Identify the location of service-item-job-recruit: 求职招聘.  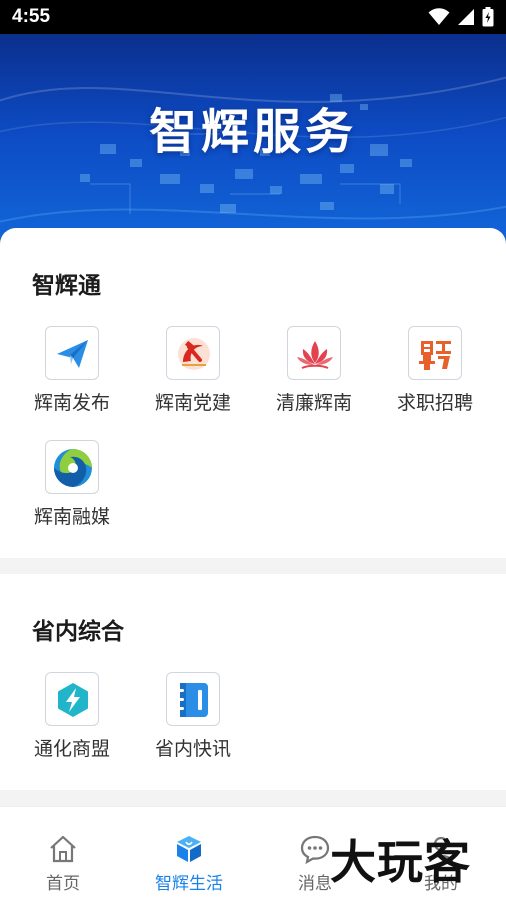
(443, 376).